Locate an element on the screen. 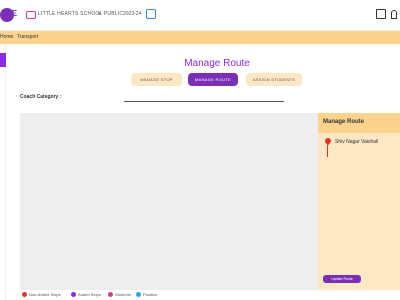 Image resolution: width=400 pixels, height=300 pixels. route-panel-header: Manage Route is located at coordinates (359, 123).